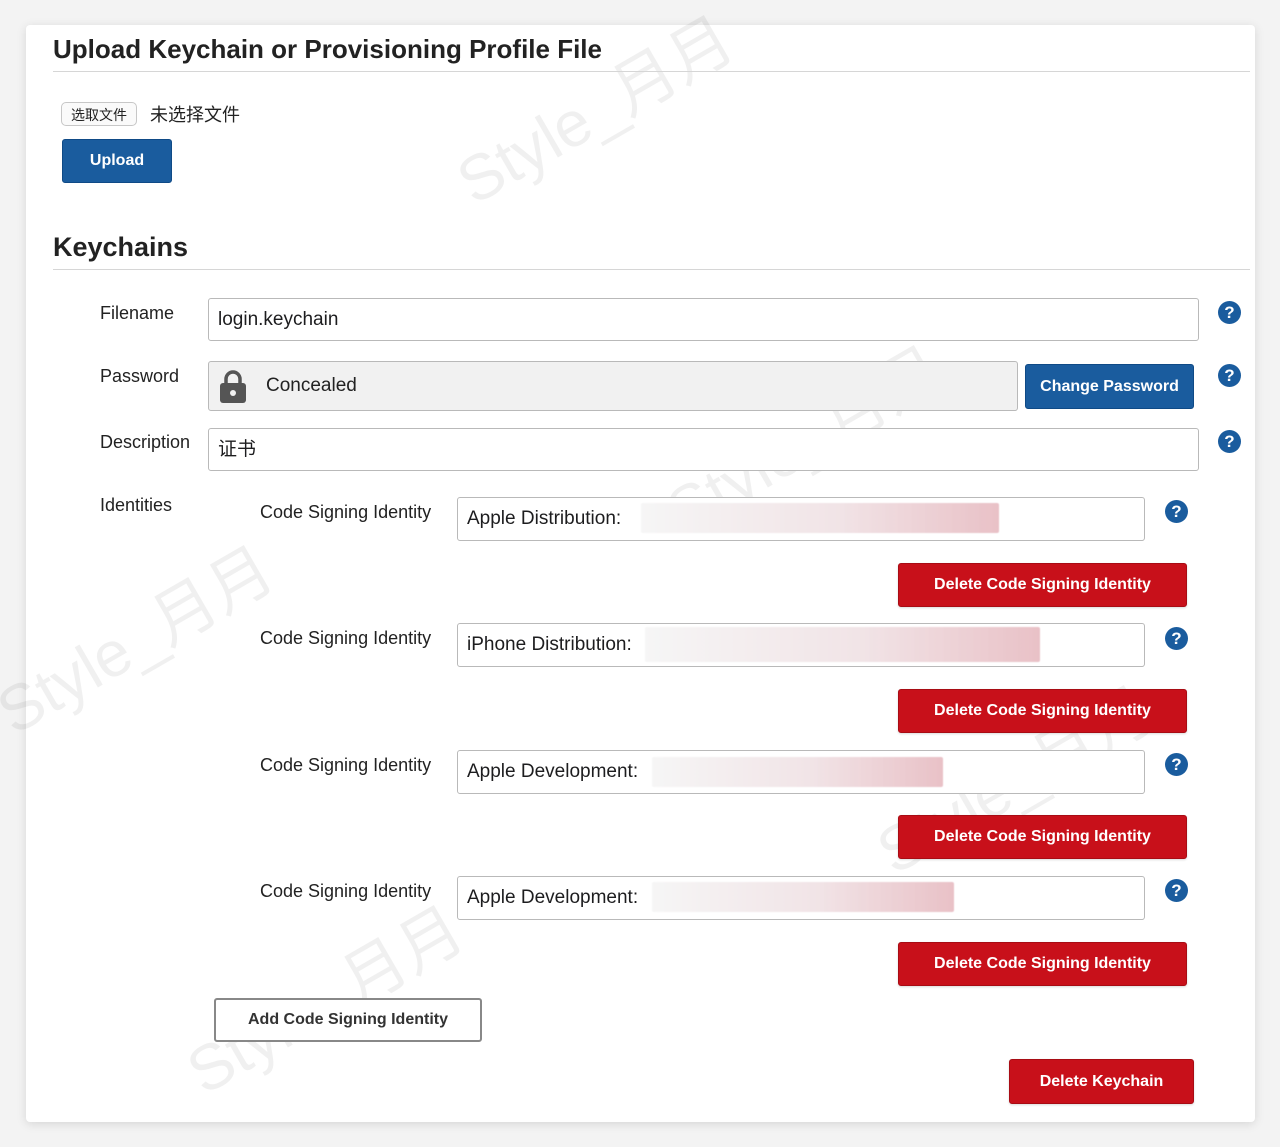  I want to click on description-help-icon: ?, so click(1229, 441).